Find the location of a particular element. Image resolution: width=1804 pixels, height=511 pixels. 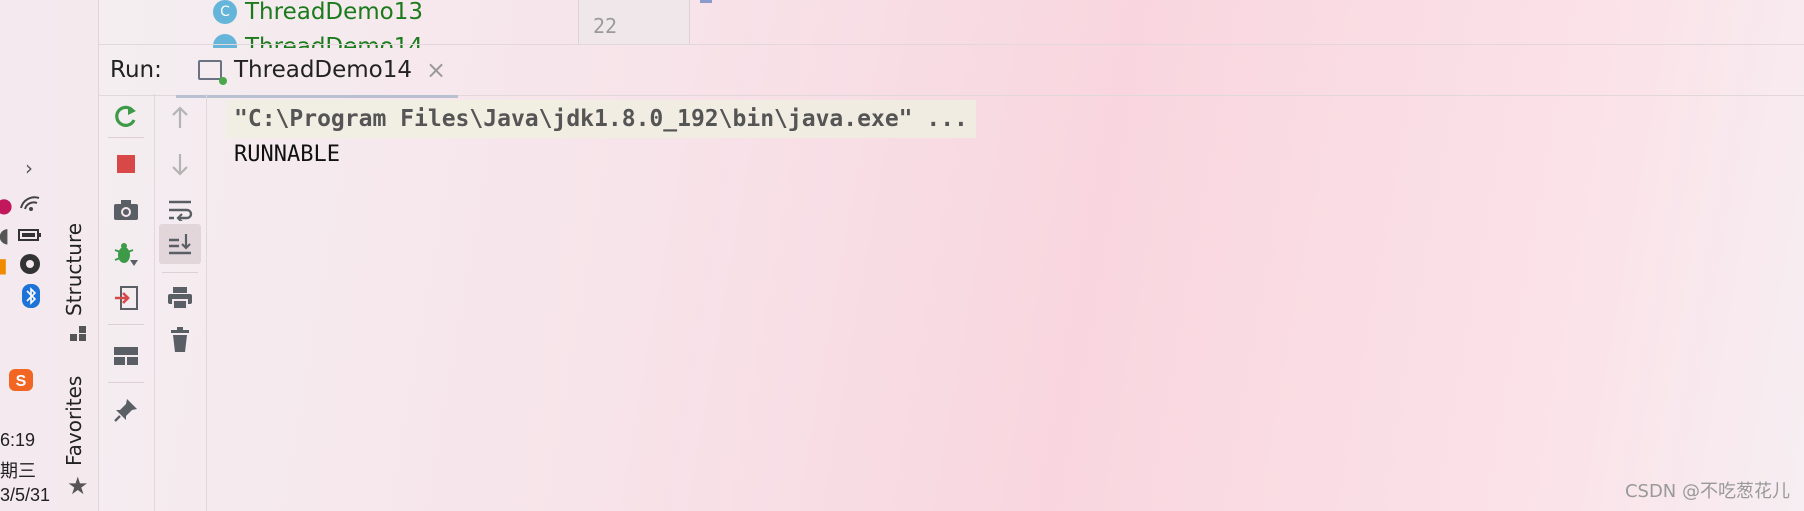

svg-text: S is located at coordinates (21, 381).